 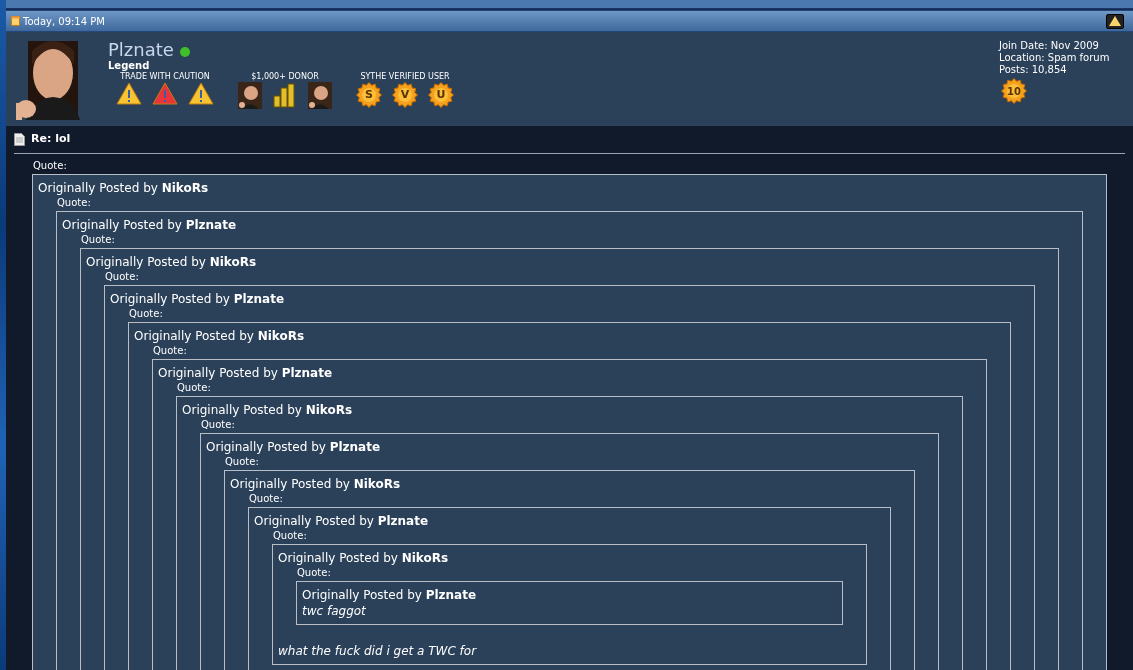 I want to click on coin-stack-icon, so click(x=285, y=95).